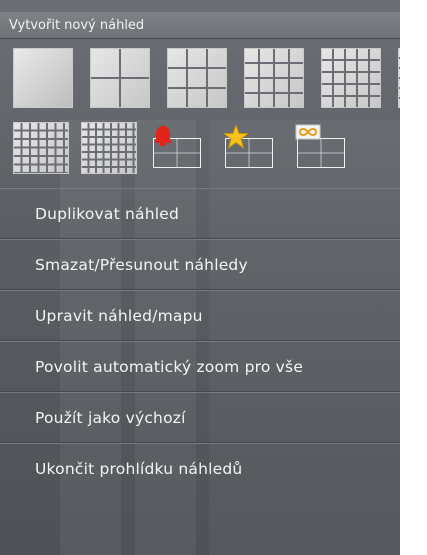  I want to click on edit-view-map-item: Upravit náhled/mapu, so click(200, 315).